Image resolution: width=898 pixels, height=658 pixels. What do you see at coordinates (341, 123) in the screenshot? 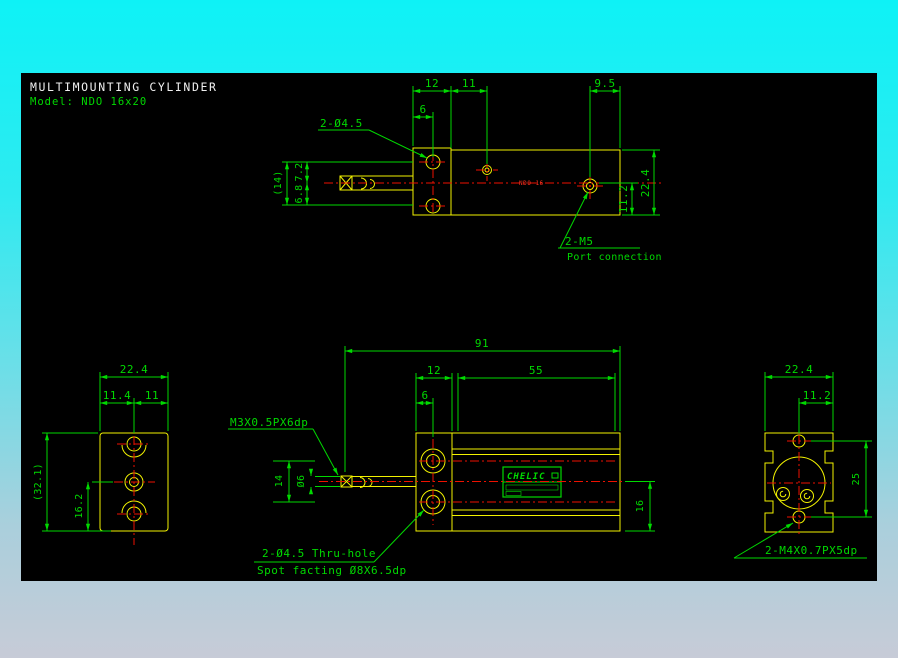
I see `label-2-dia4-5: 2-Ø4.5` at bounding box center [341, 123].